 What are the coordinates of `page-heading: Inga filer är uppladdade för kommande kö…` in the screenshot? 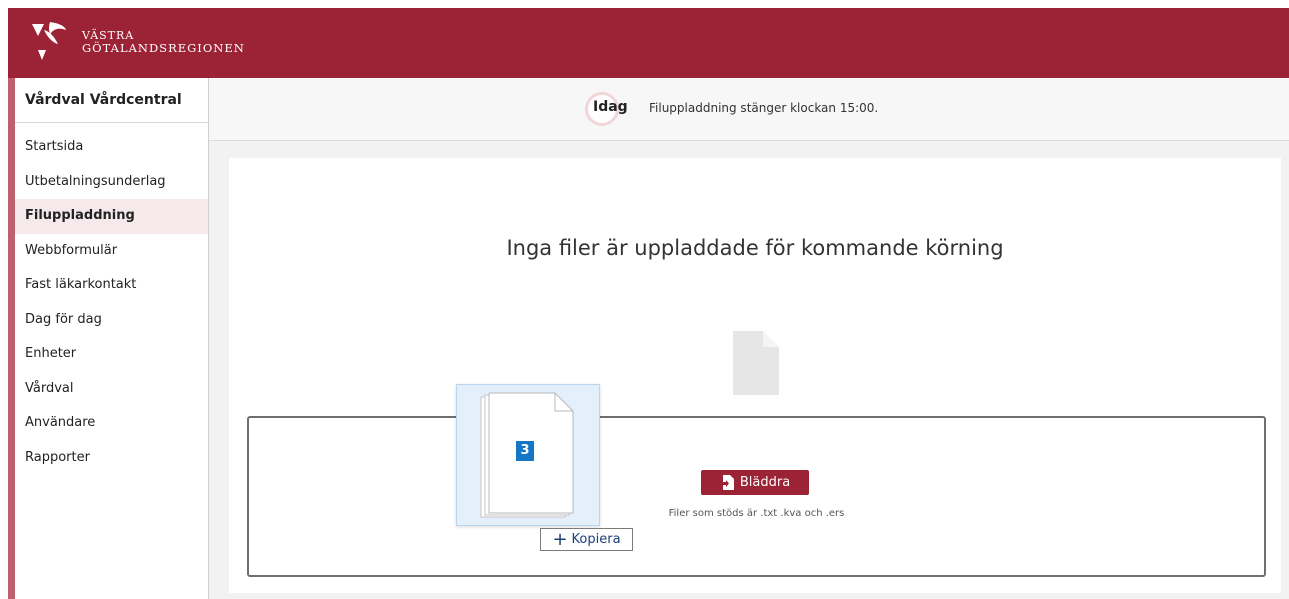 It's located at (755, 248).